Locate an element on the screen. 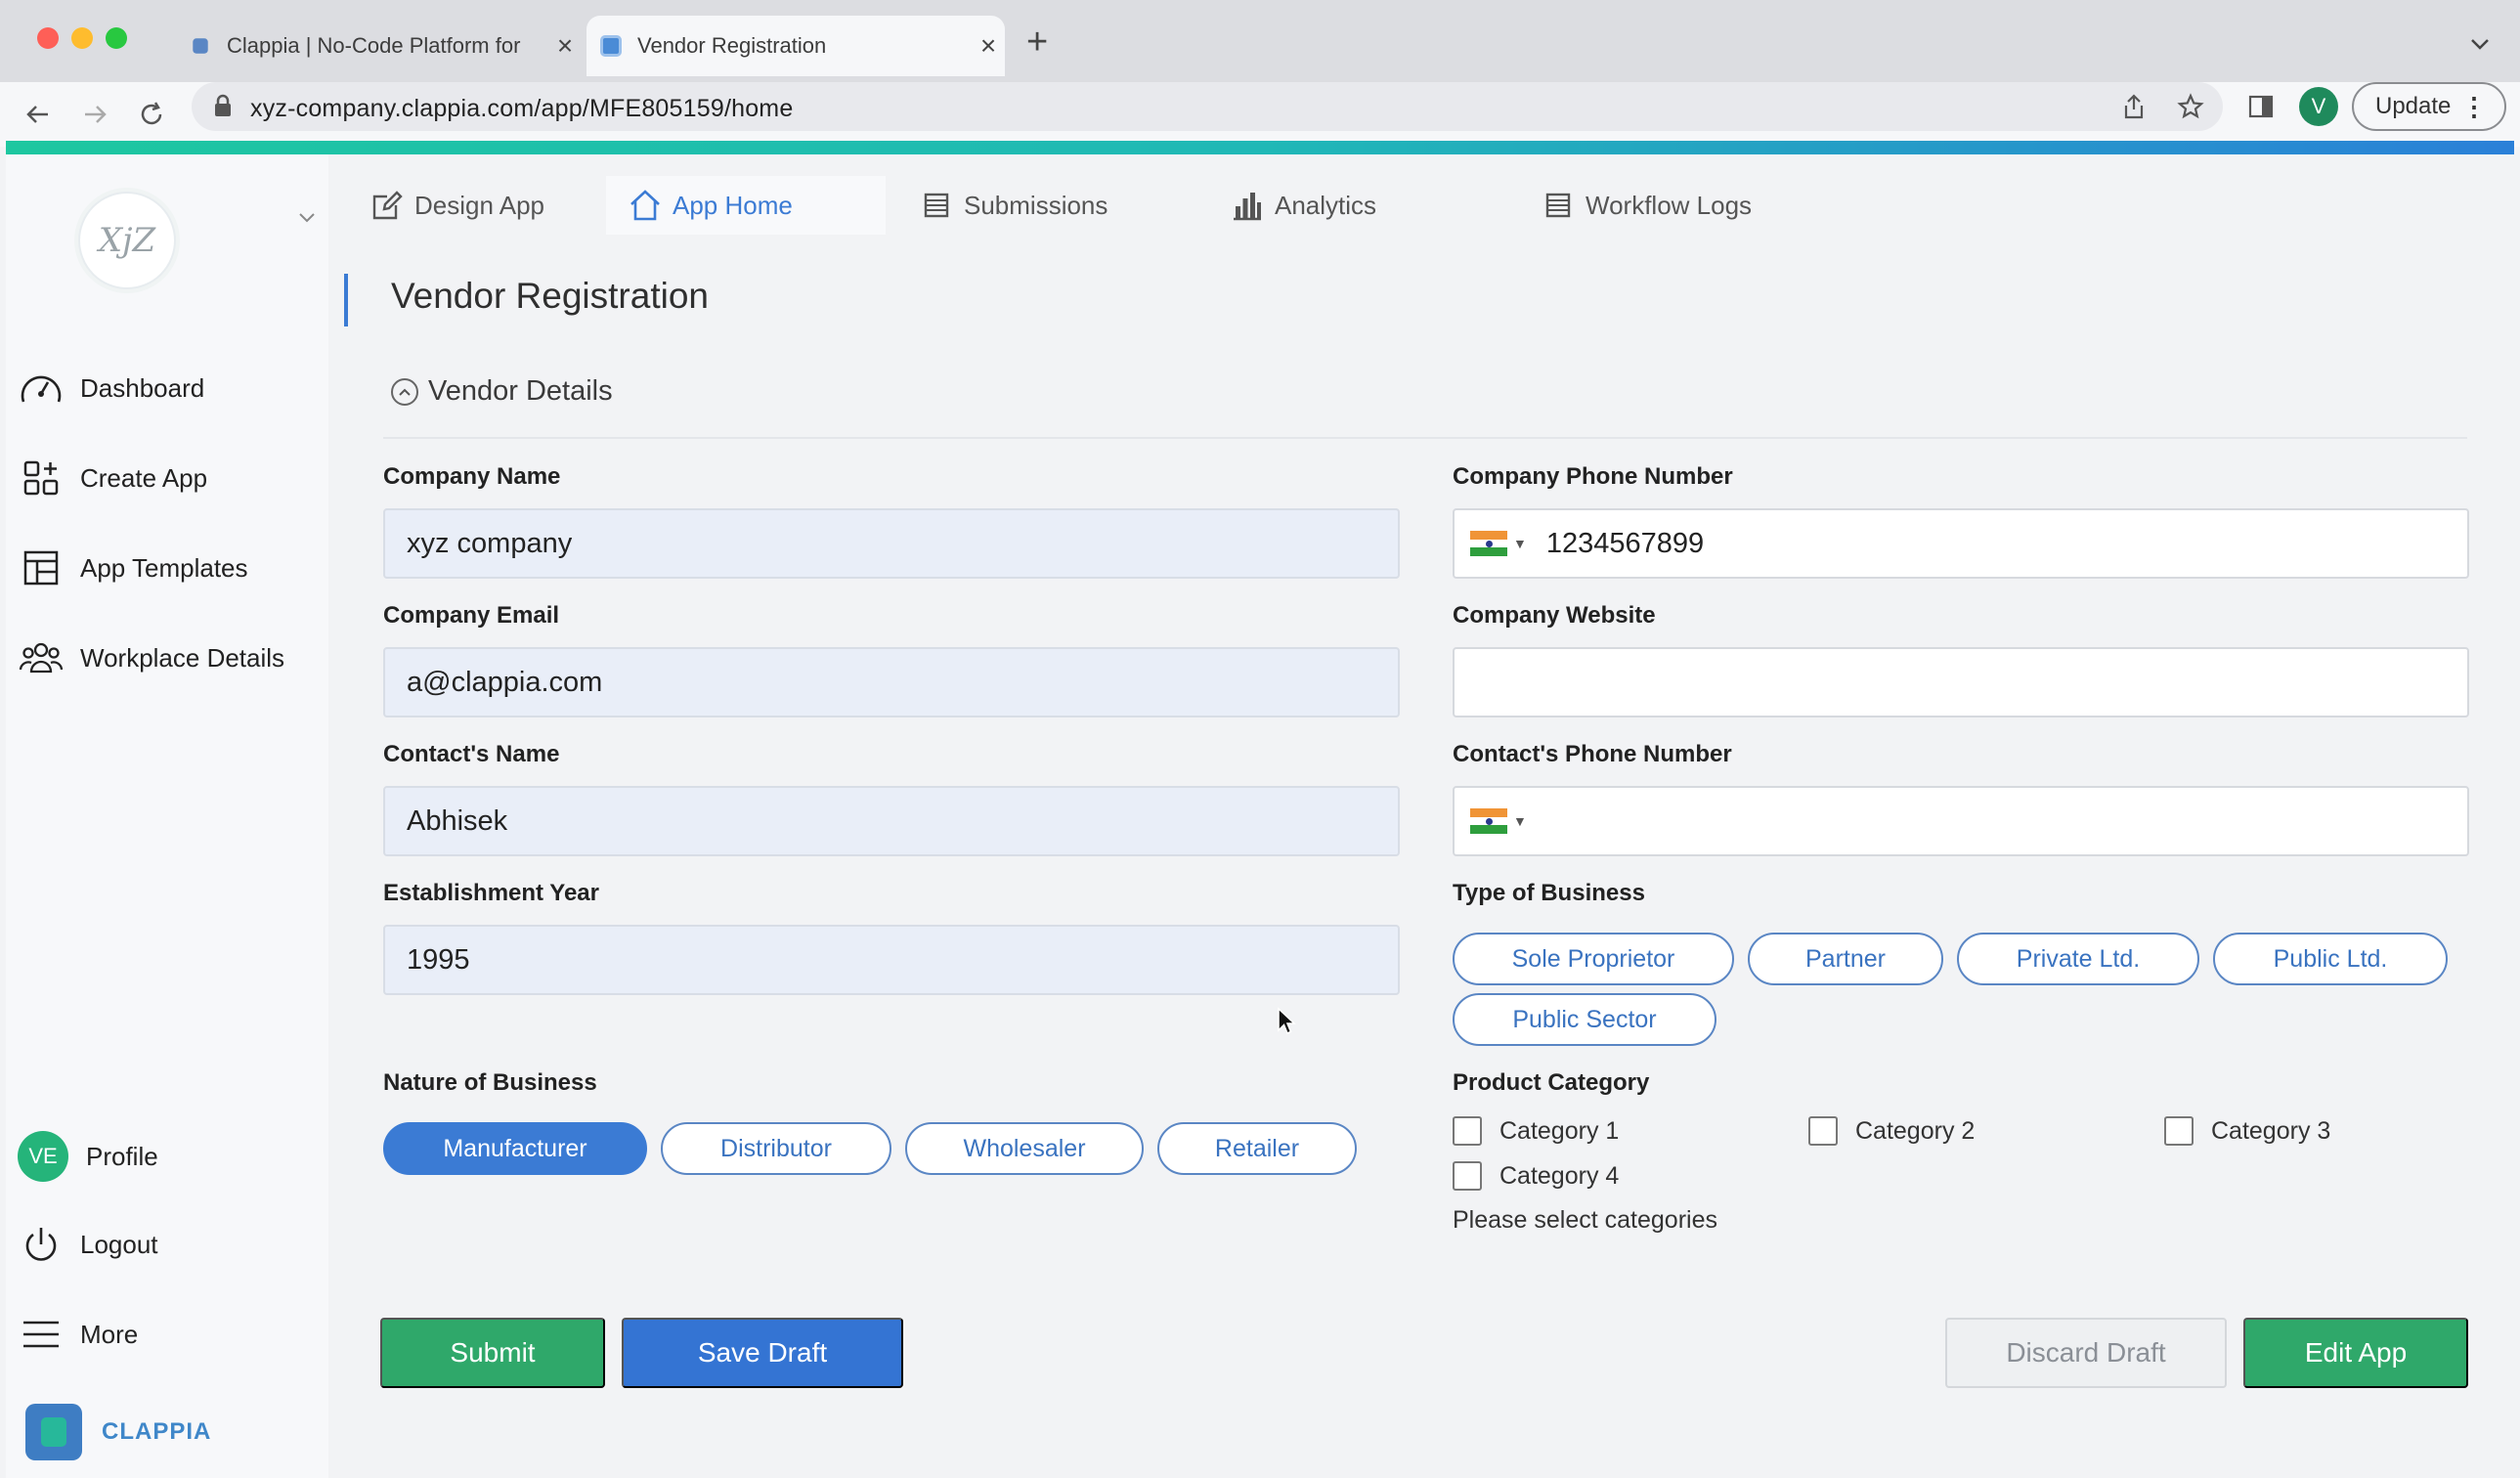 The image size is (2520, 1478). sidebar-item-logout: Logout is located at coordinates (88, 1244).